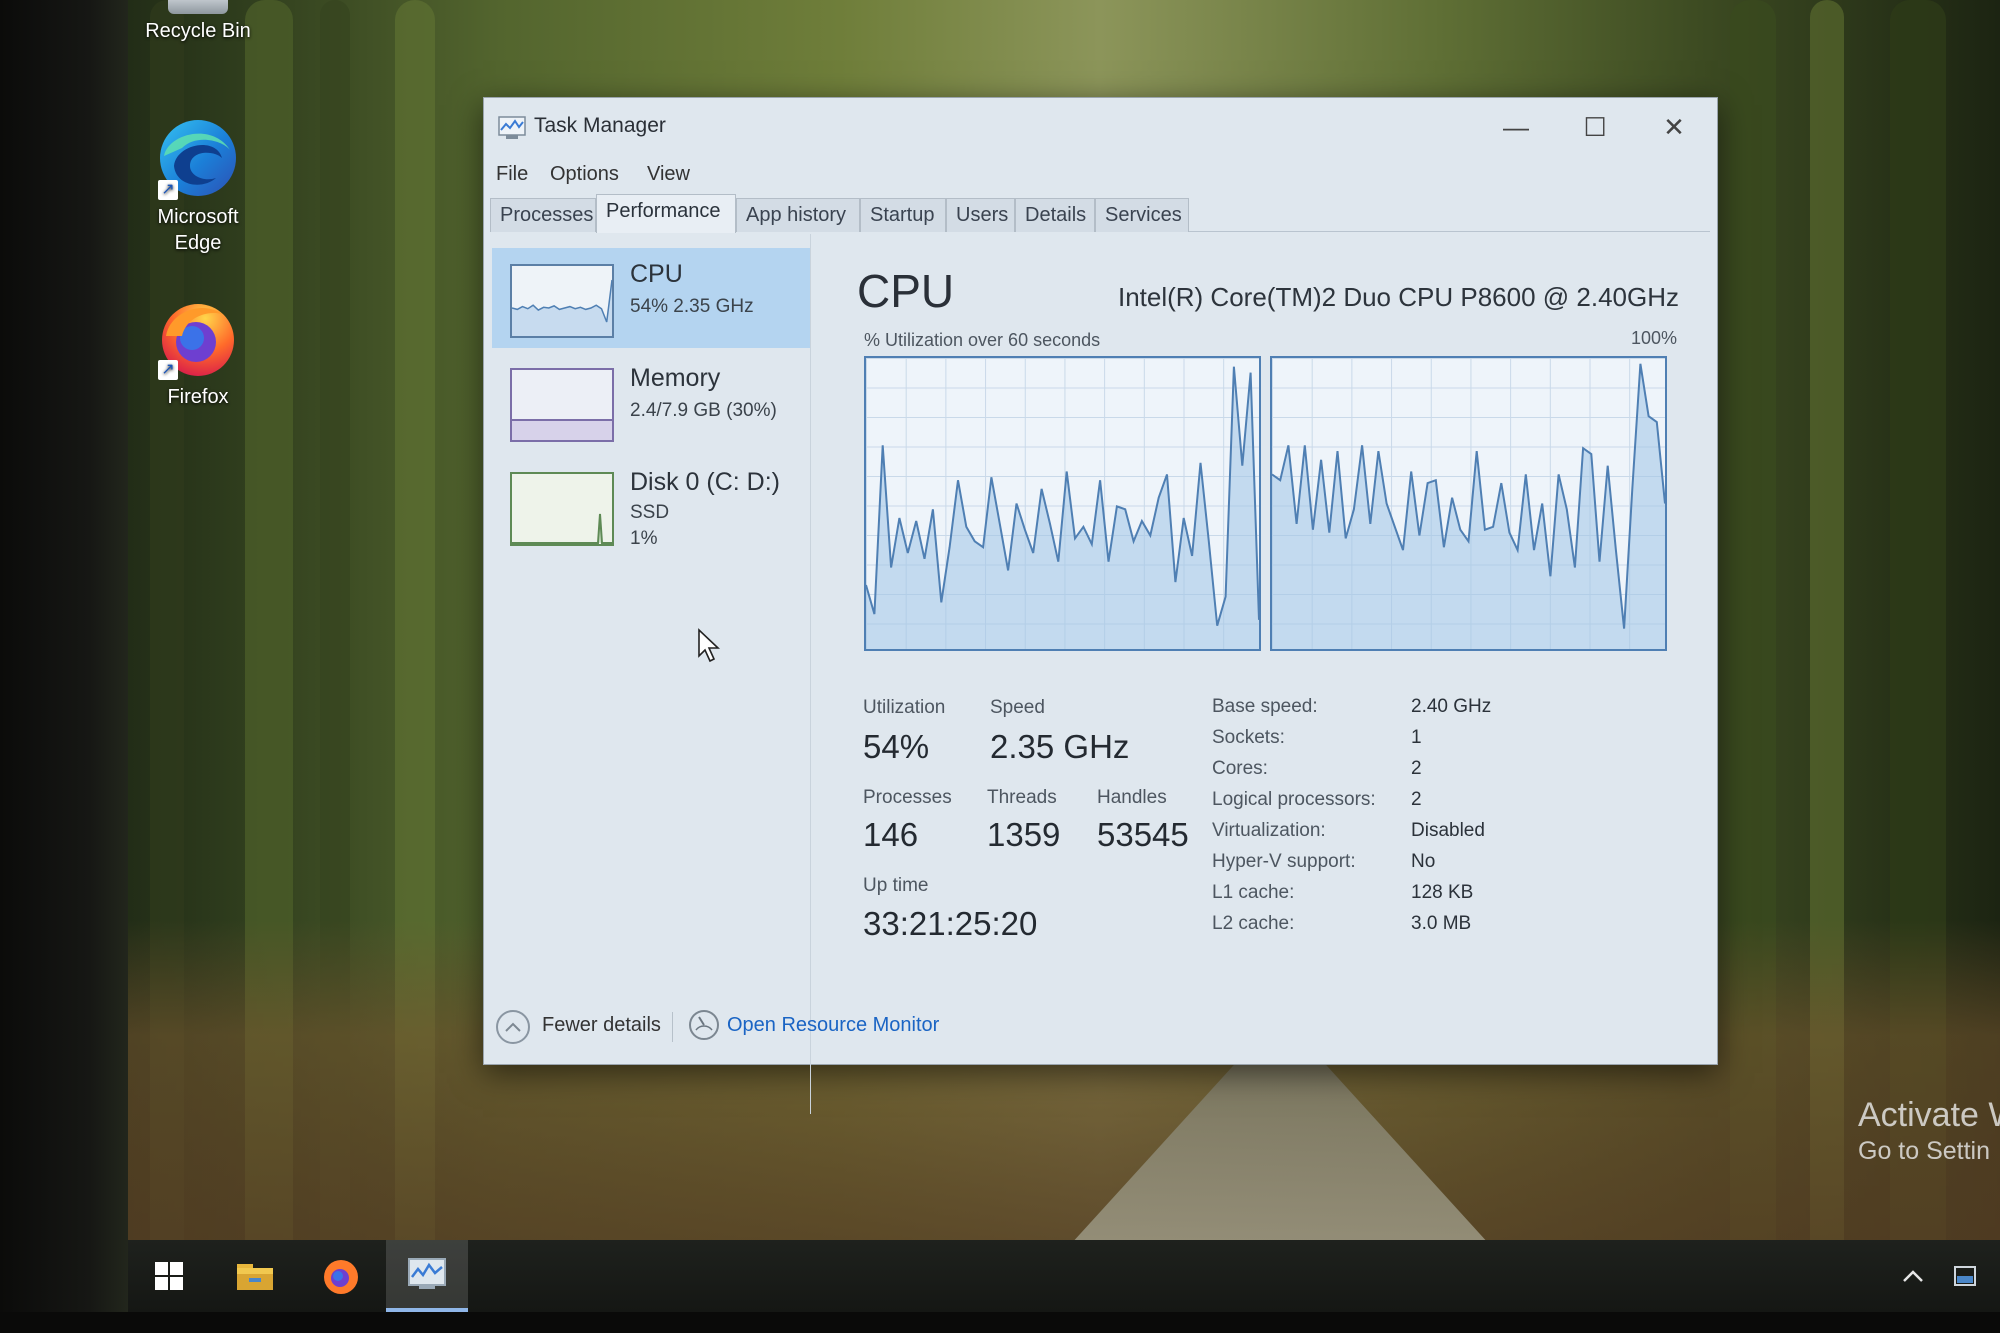  I want to click on open-resource-monitor-link: Open Resource Monitor, so click(833, 1025).